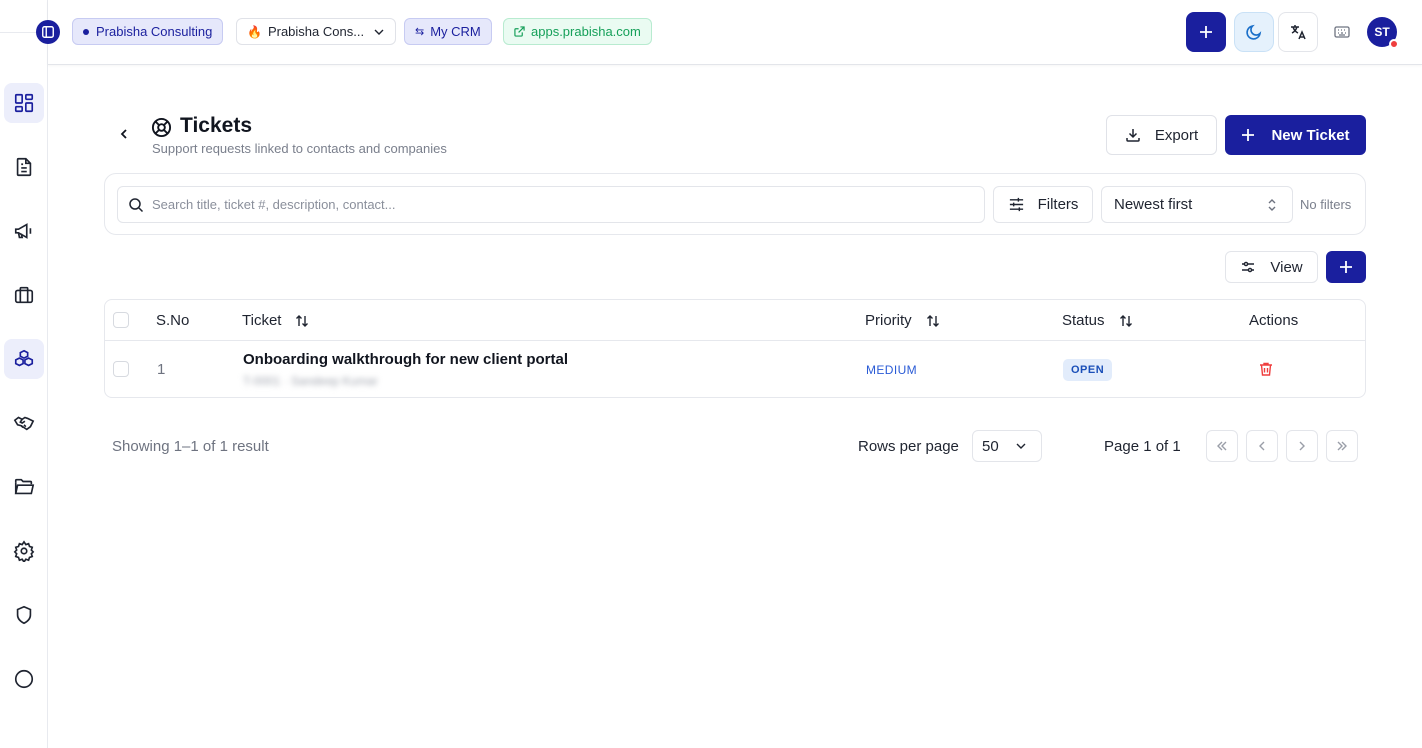 The width and height of the screenshot is (1422, 748). I want to click on column-label: S.No, so click(173, 320).